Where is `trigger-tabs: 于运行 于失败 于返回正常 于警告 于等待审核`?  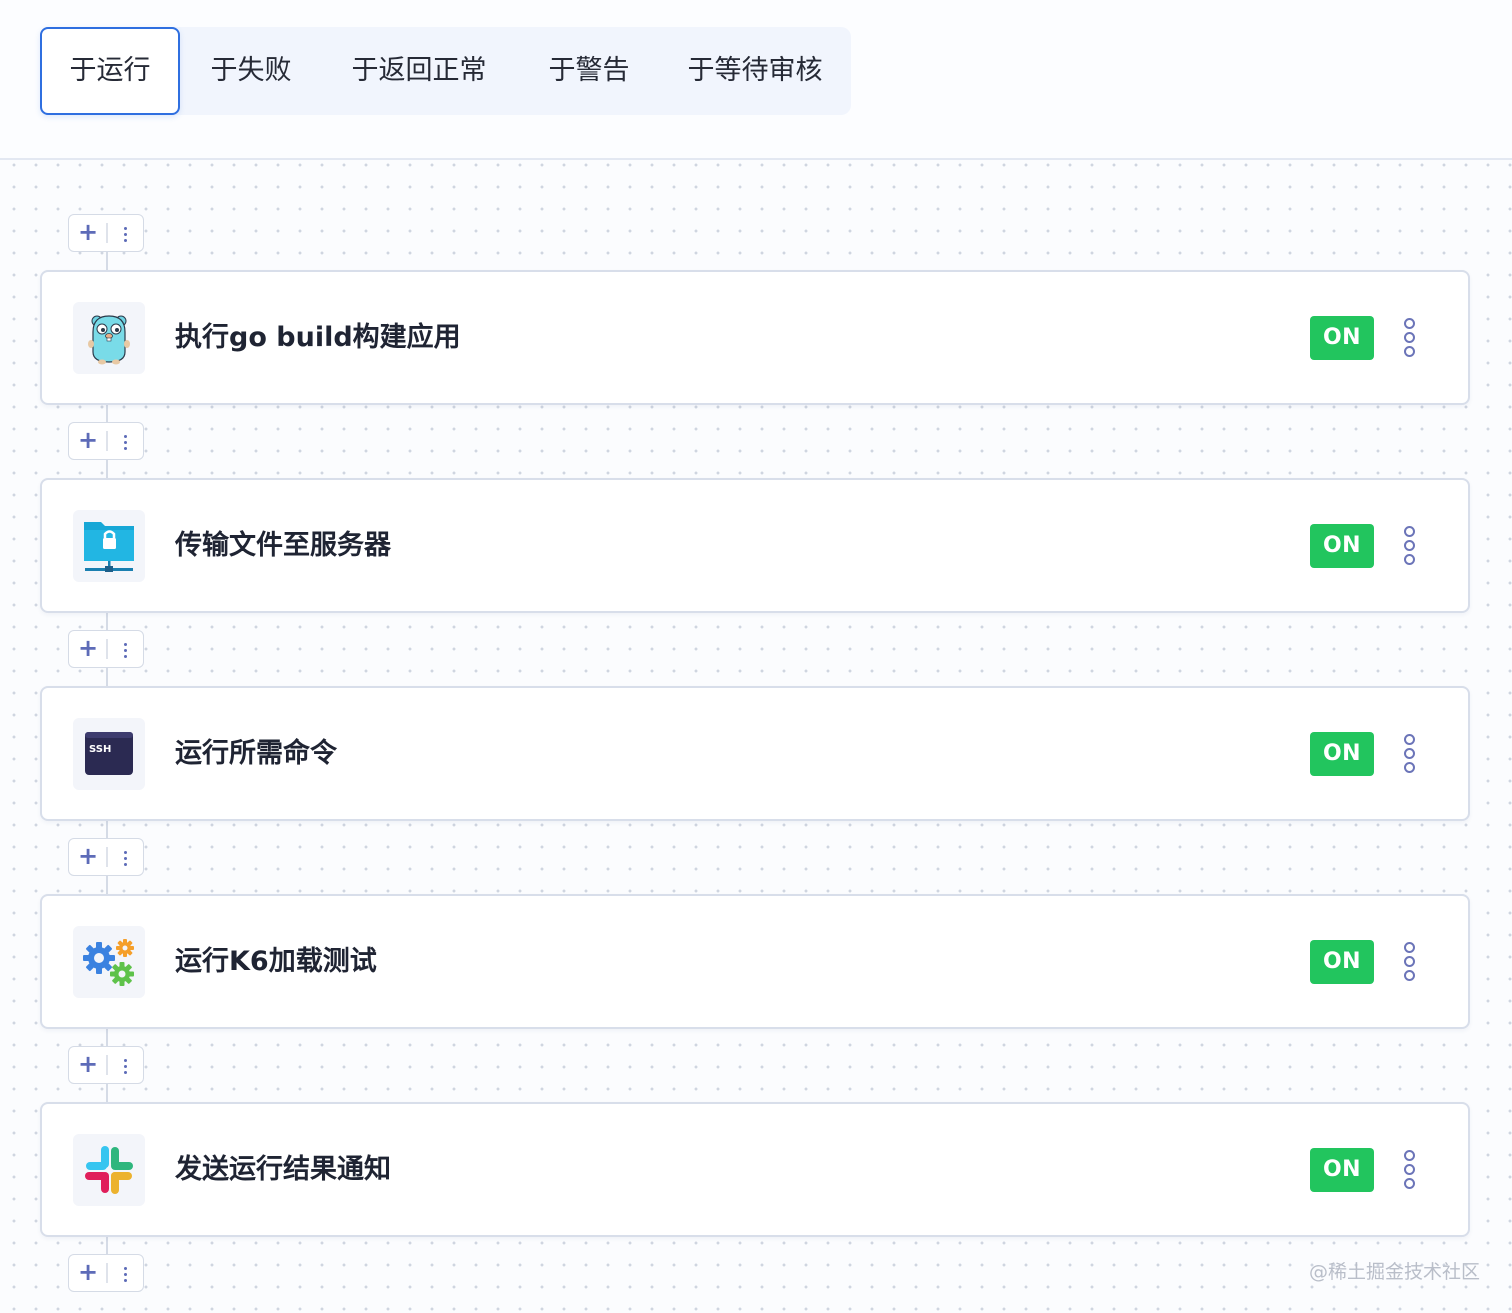
trigger-tabs: 于运行 于失败 于返回正常 于警告 于等待审核 is located at coordinates (445, 71).